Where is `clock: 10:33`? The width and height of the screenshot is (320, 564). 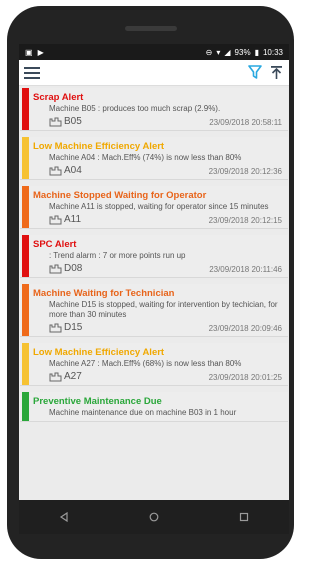 clock: 10:33 is located at coordinates (272, 52).